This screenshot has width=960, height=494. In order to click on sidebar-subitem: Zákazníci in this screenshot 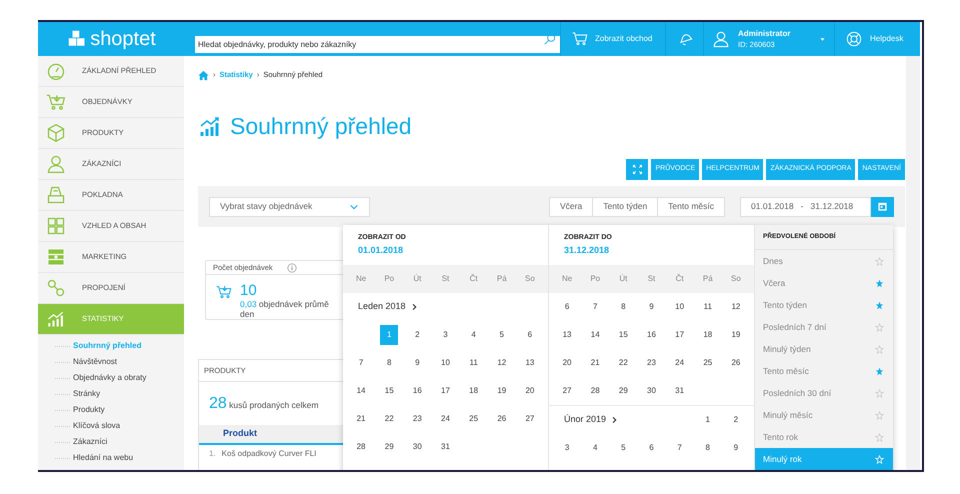, I will do `click(90, 442)`.